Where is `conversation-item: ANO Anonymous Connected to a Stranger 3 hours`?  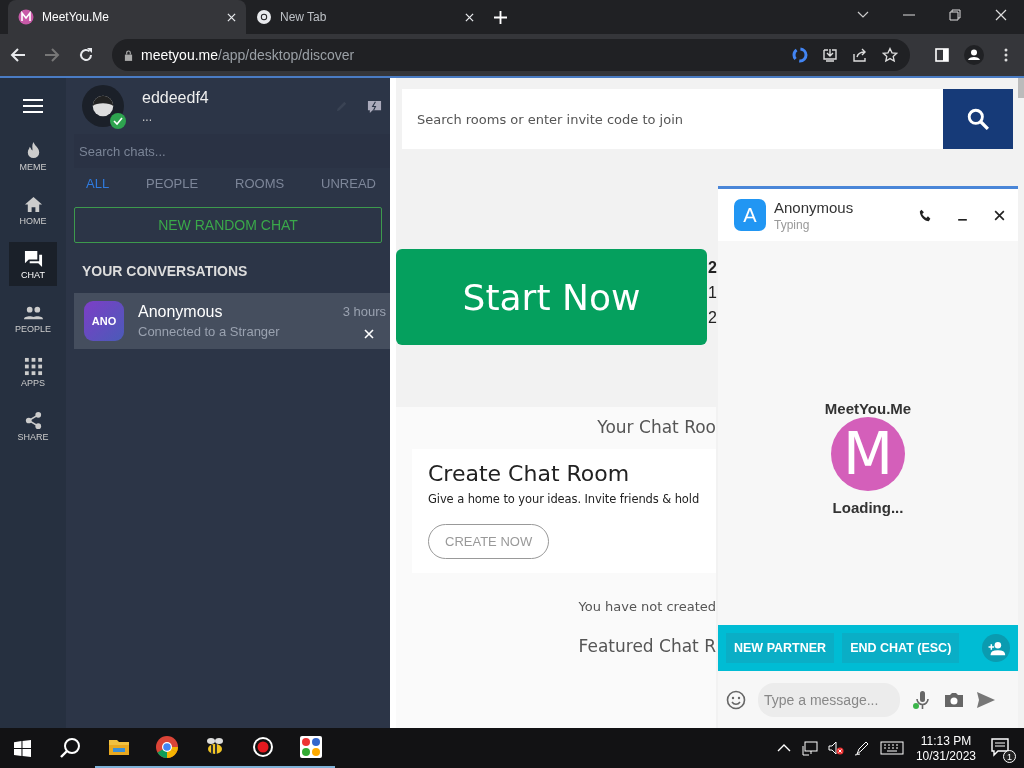
conversation-item: ANO Anonymous Connected to a Stranger 3 hours is located at coordinates (232, 321).